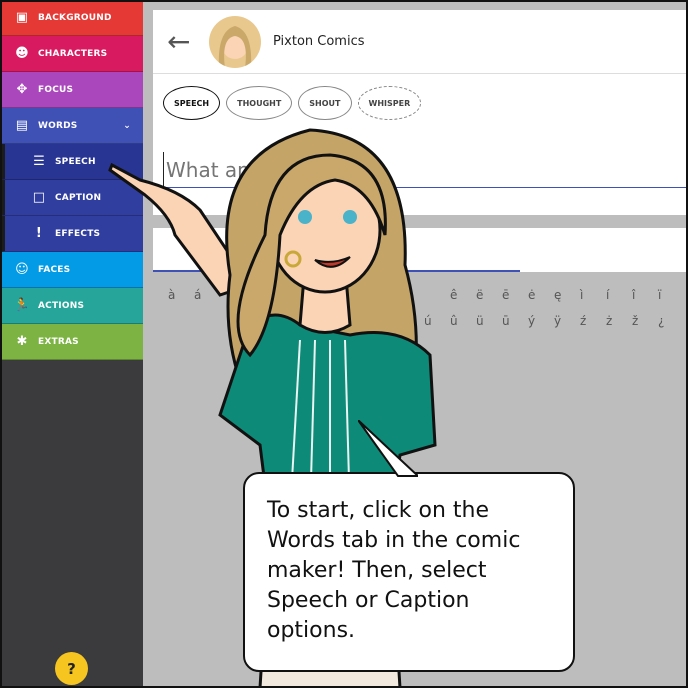  I want to click on move-icon: ✥, so click(22, 89).